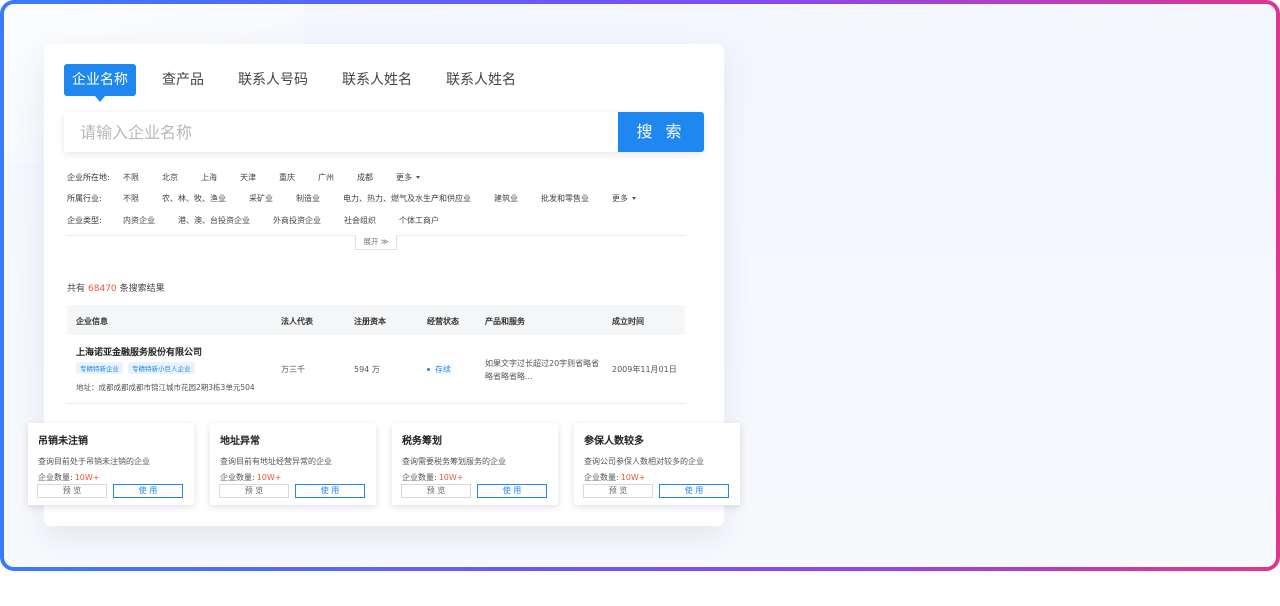 The image size is (1280, 606). What do you see at coordinates (170, 177) in the screenshot?
I see `filter-option: 北京` at bounding box center [170, 177].